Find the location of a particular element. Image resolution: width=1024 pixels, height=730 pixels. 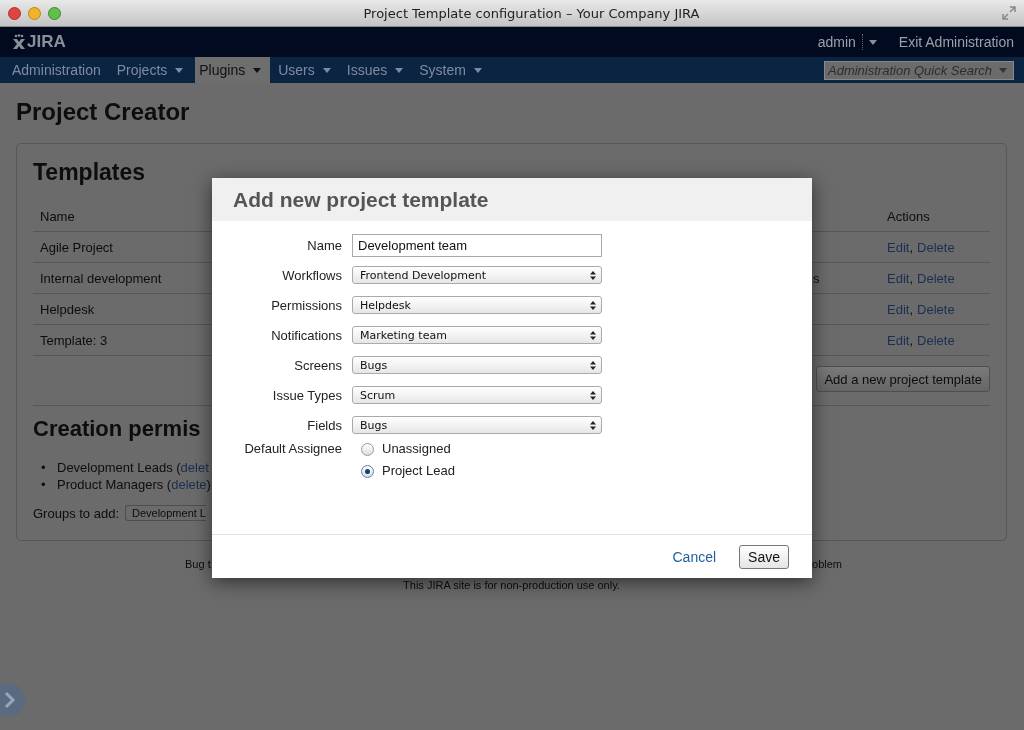

nav-tab: Users is located at coordinates (304, 70).